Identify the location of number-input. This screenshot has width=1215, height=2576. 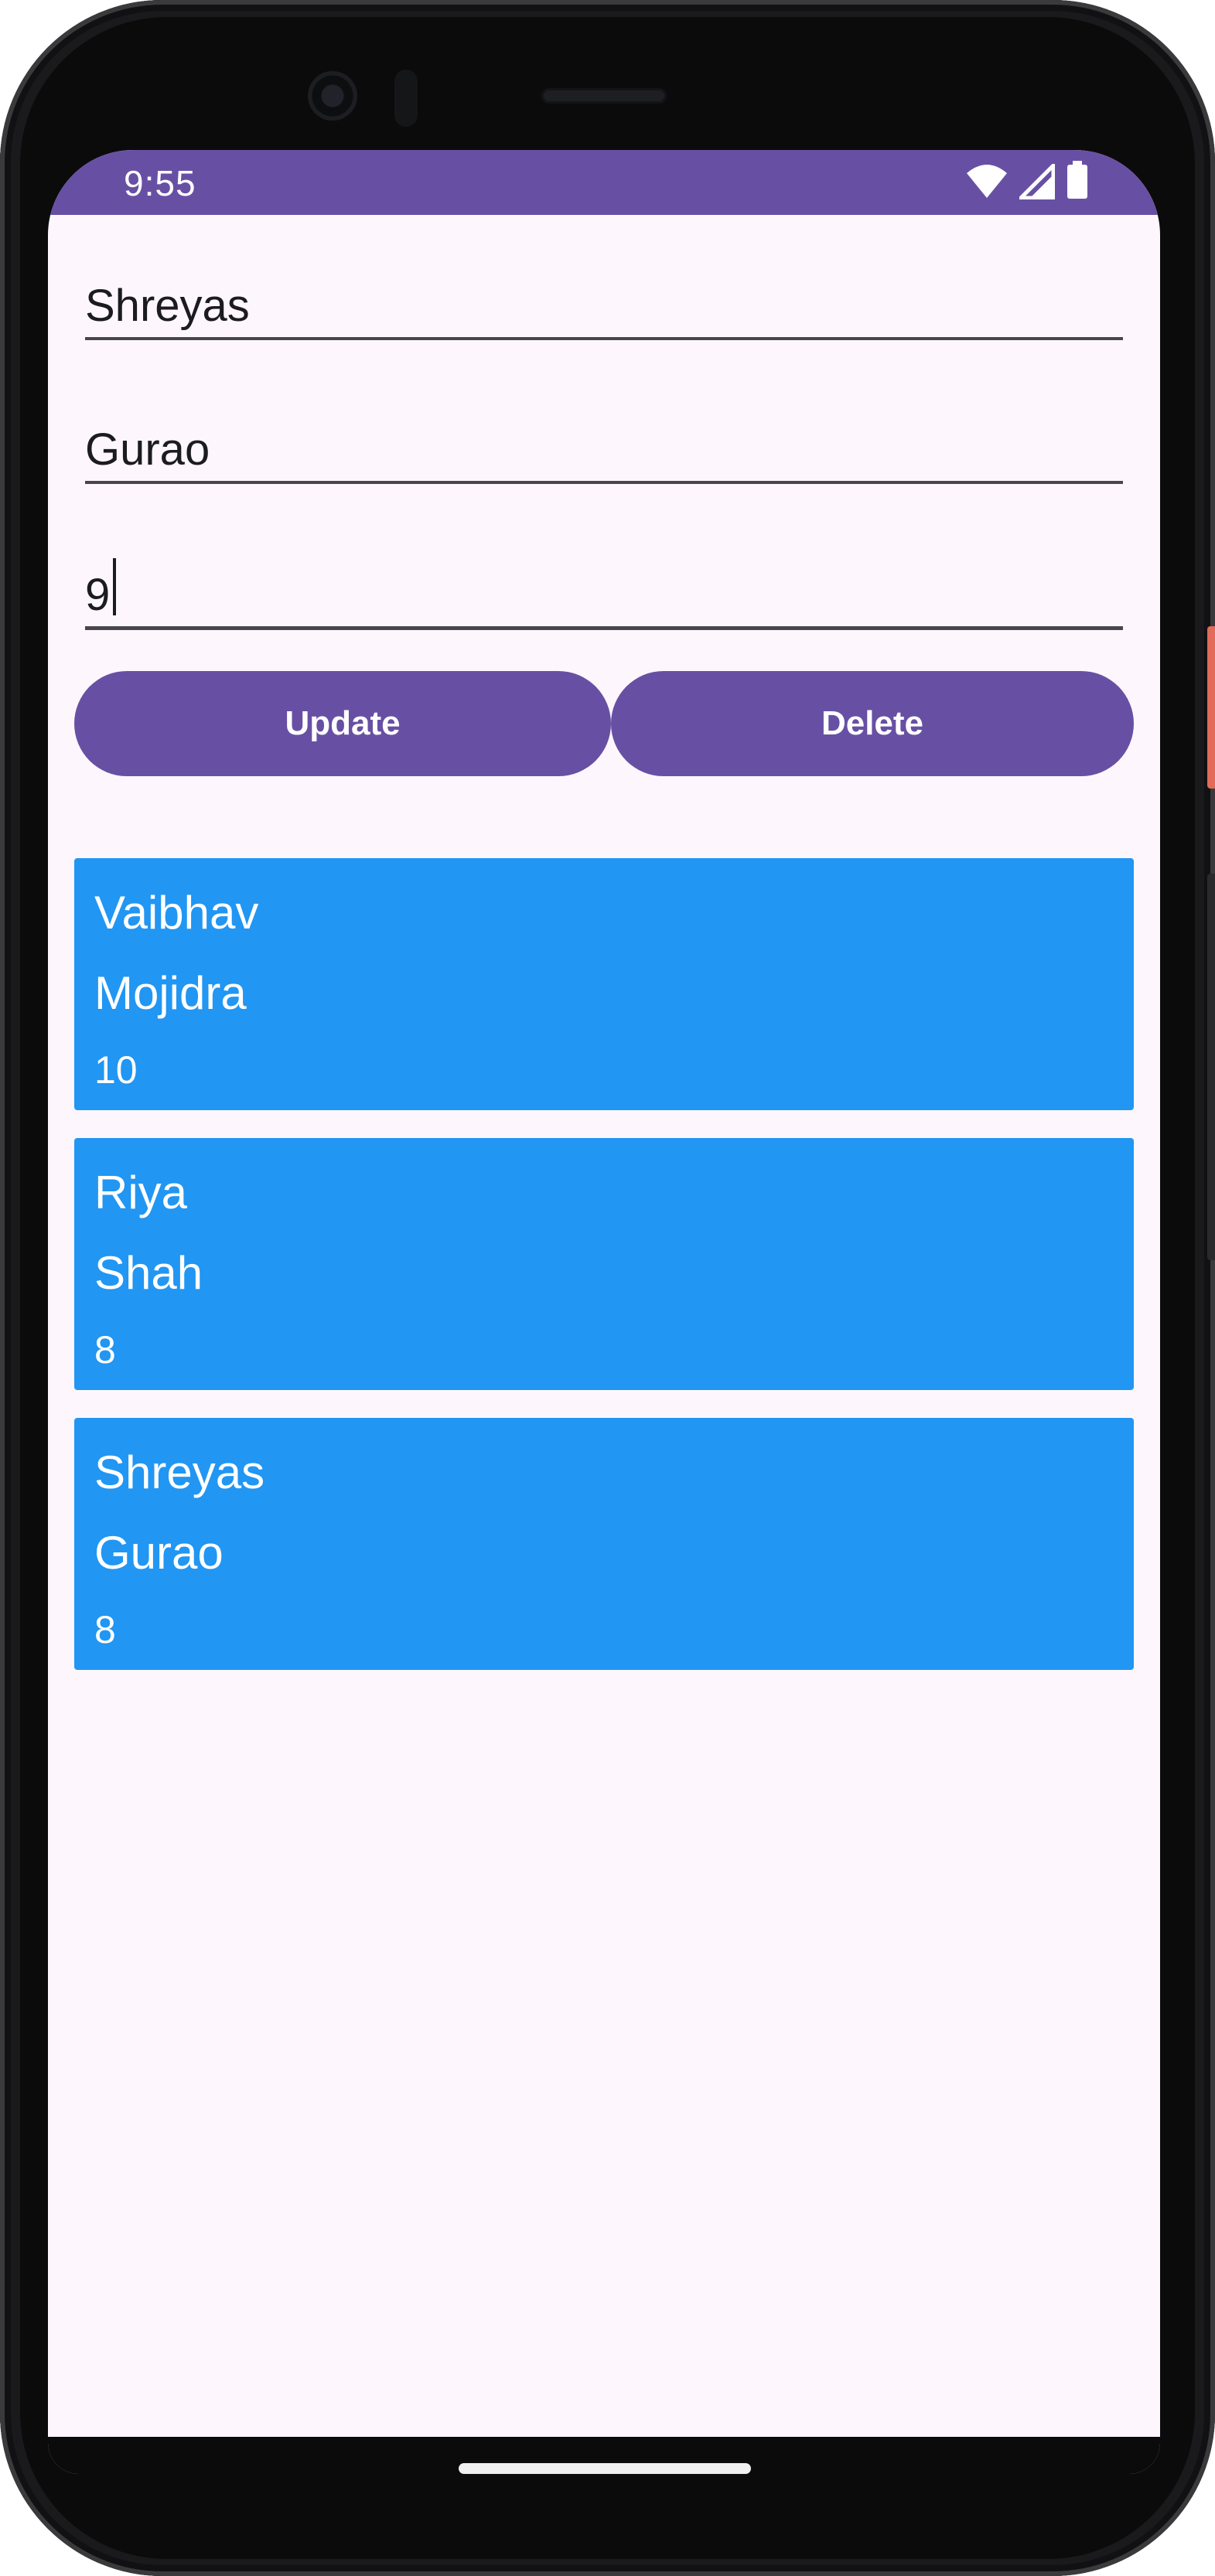
(604, 594).